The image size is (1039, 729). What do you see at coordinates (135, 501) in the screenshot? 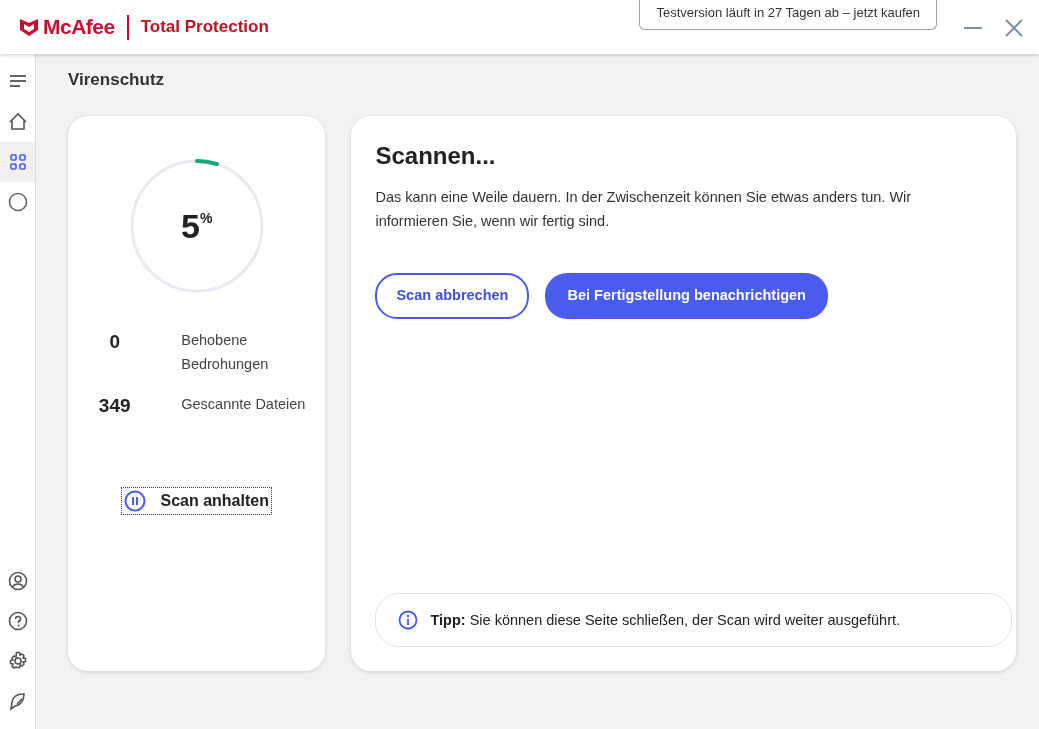
I see `pause-icon` at bounding box center [135, 501].